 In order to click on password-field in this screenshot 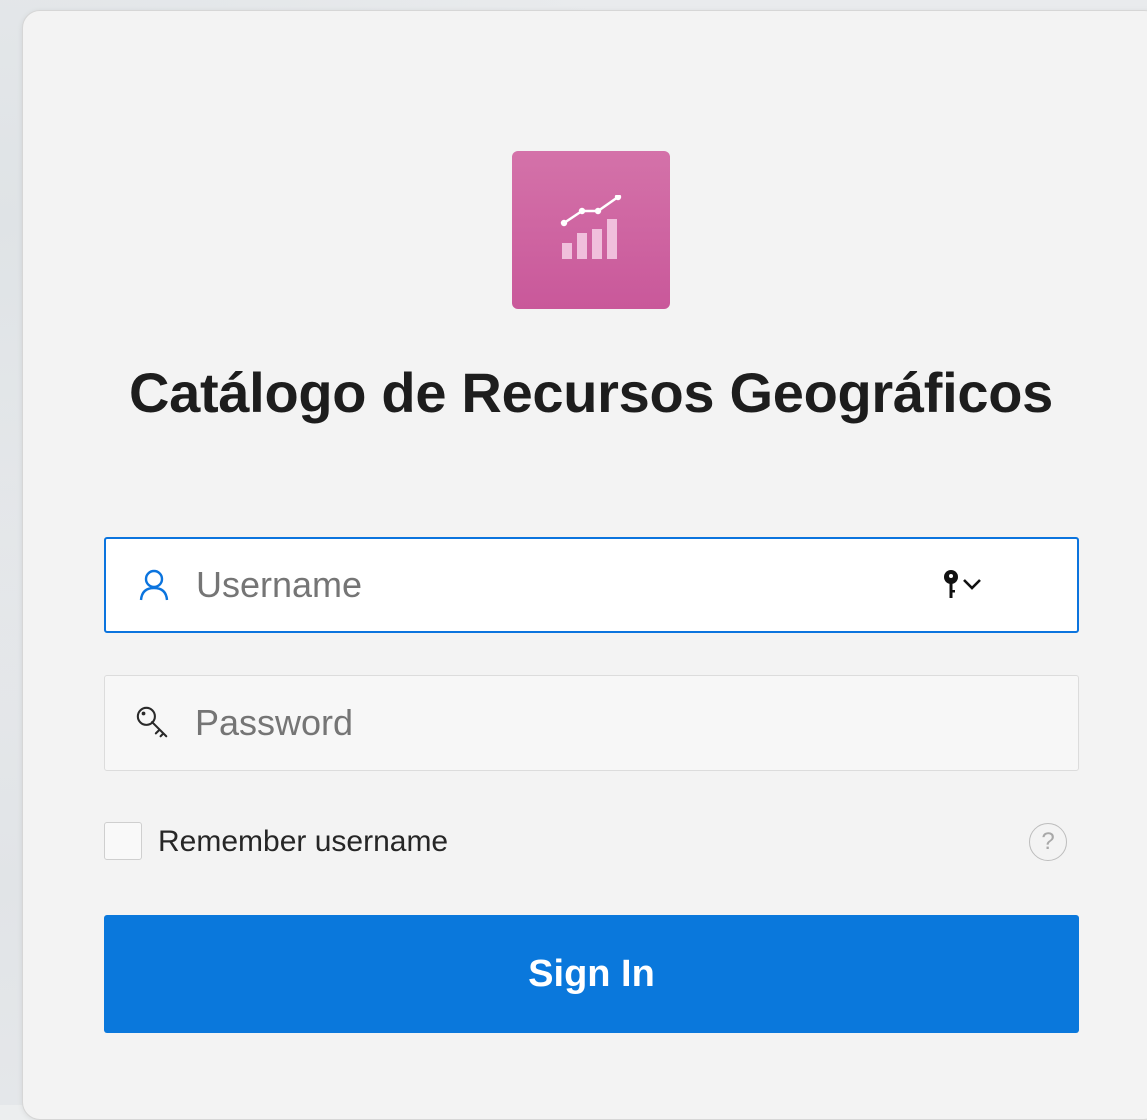, I will do `click(591, 723)`.